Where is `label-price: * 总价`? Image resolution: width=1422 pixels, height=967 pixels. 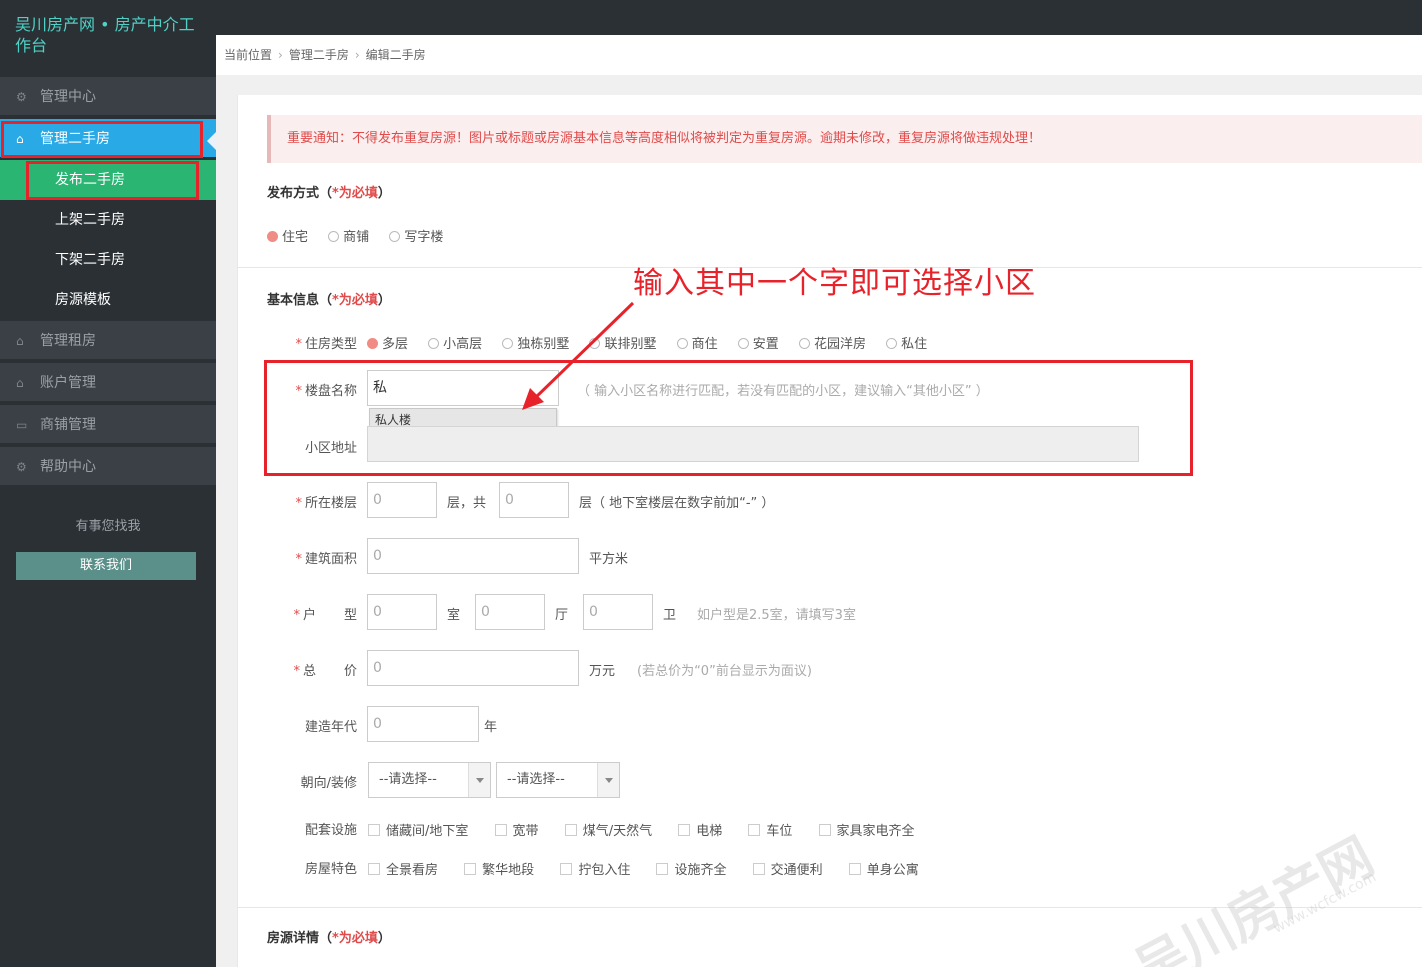 label-price: * 总价 is located at coordinates (325, 671).